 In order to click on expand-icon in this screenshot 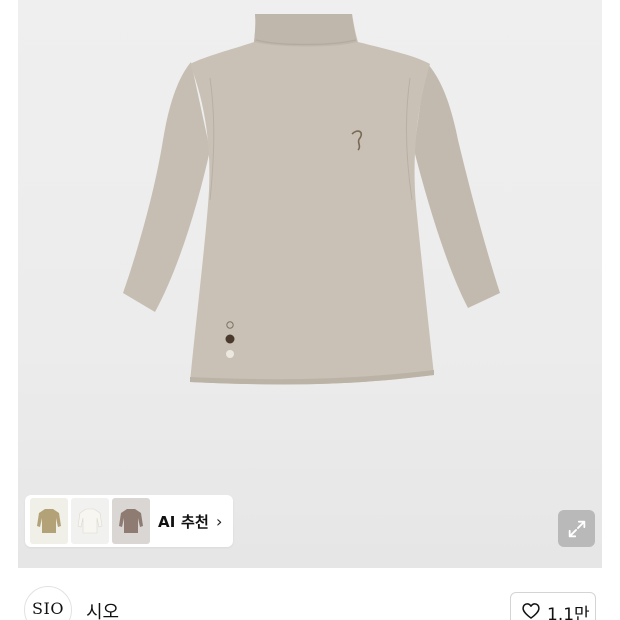, I will do `click(576, 528)`.